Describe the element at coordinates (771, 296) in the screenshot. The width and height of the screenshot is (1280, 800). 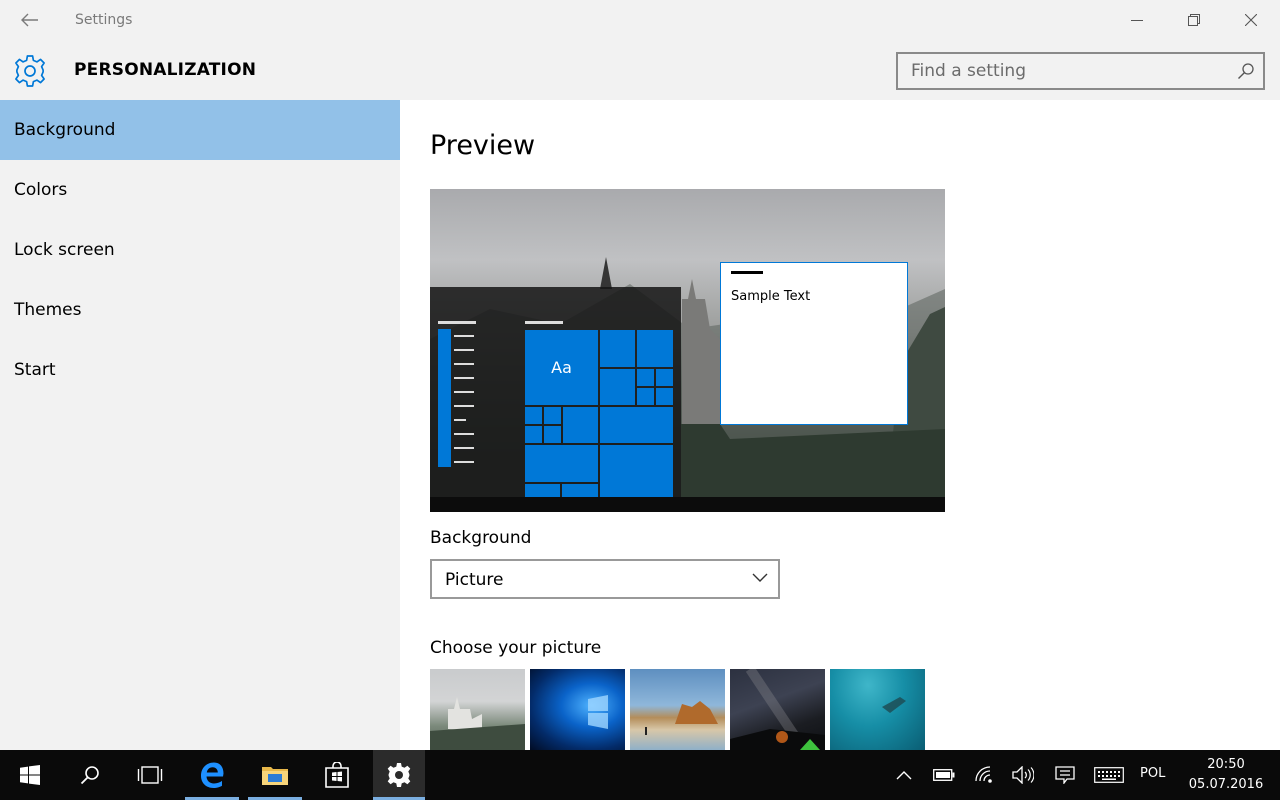
I see `sample-text: Sample Text` at that location.